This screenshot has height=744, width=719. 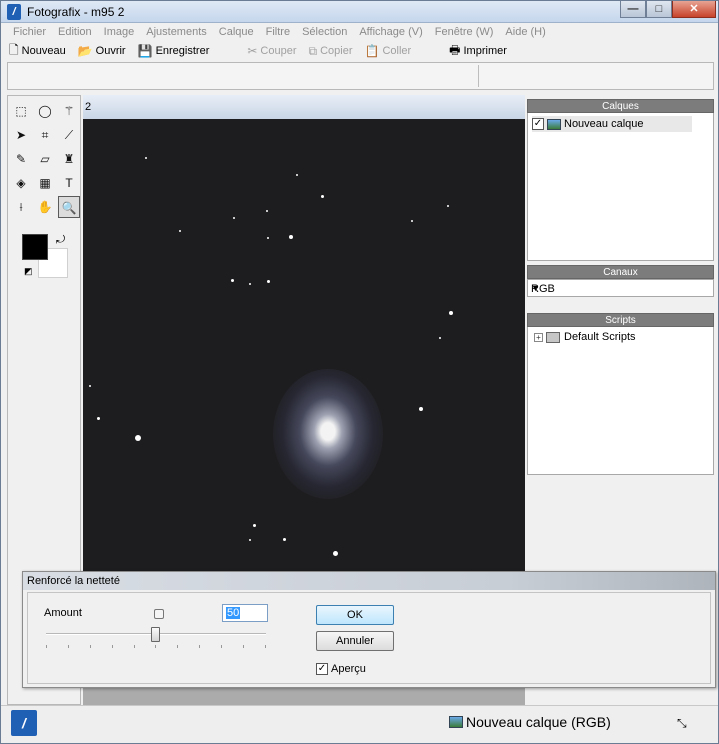 I want to click on paste-icon: 📋, so click(x=372, y=51).